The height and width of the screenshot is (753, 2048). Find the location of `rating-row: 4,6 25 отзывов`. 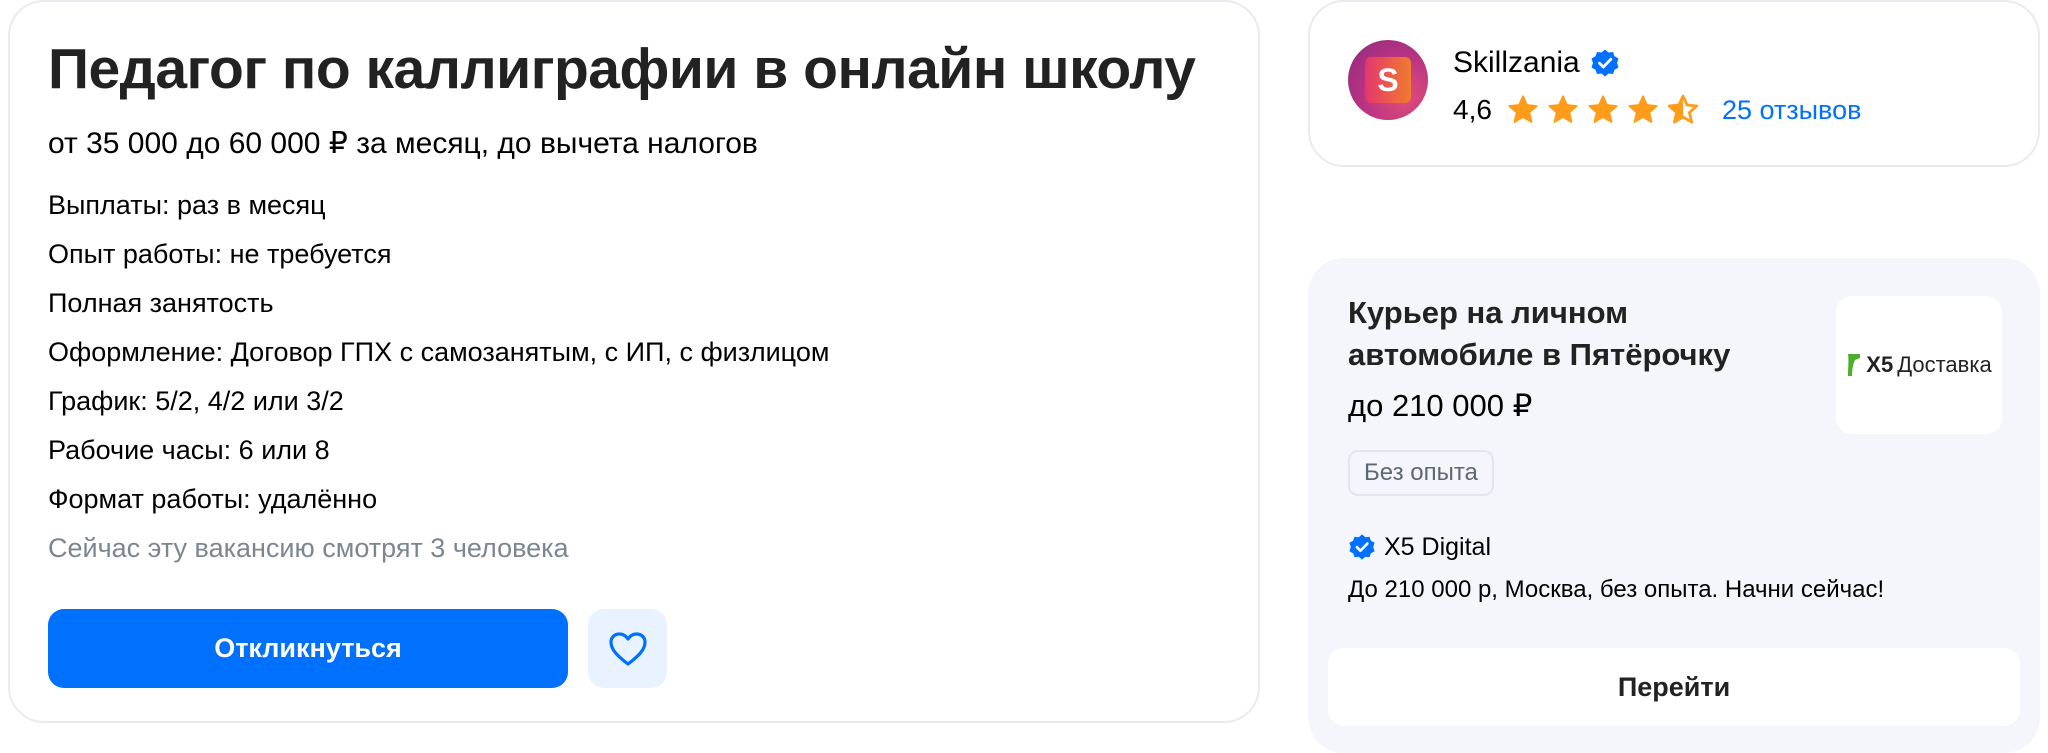

rating-row: 4,6 25 отзывов is located at coordinates (1657, 110).